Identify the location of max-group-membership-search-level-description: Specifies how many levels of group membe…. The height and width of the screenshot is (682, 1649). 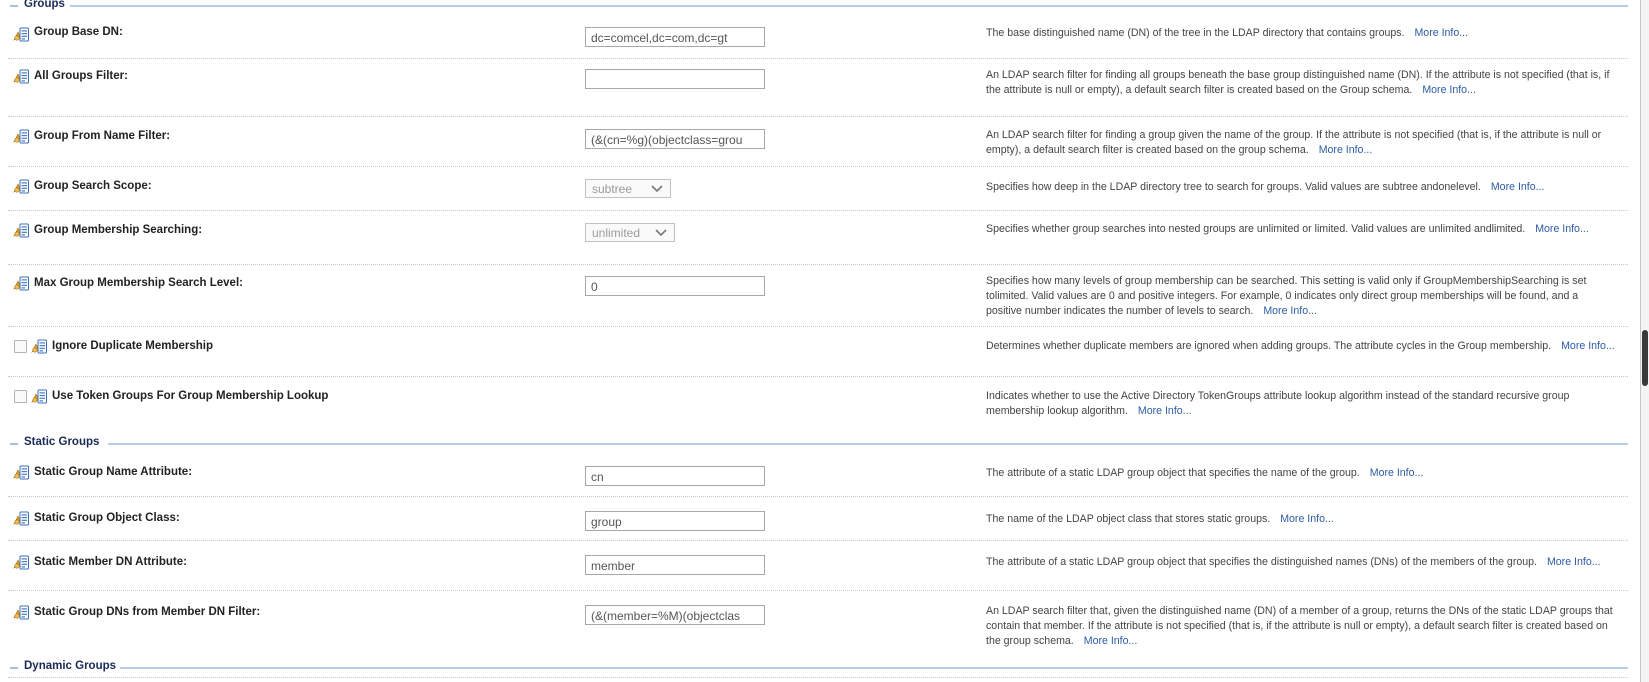
(1301, 296).